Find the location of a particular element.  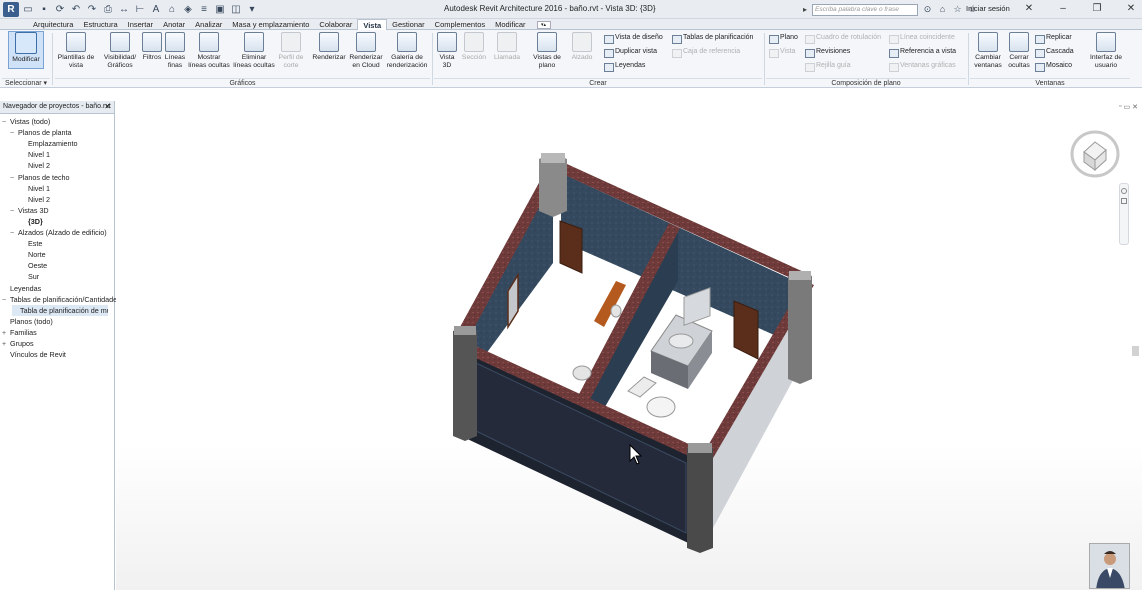

sign-in-link: Iniciar sesión is located at coordinates (988, 8).